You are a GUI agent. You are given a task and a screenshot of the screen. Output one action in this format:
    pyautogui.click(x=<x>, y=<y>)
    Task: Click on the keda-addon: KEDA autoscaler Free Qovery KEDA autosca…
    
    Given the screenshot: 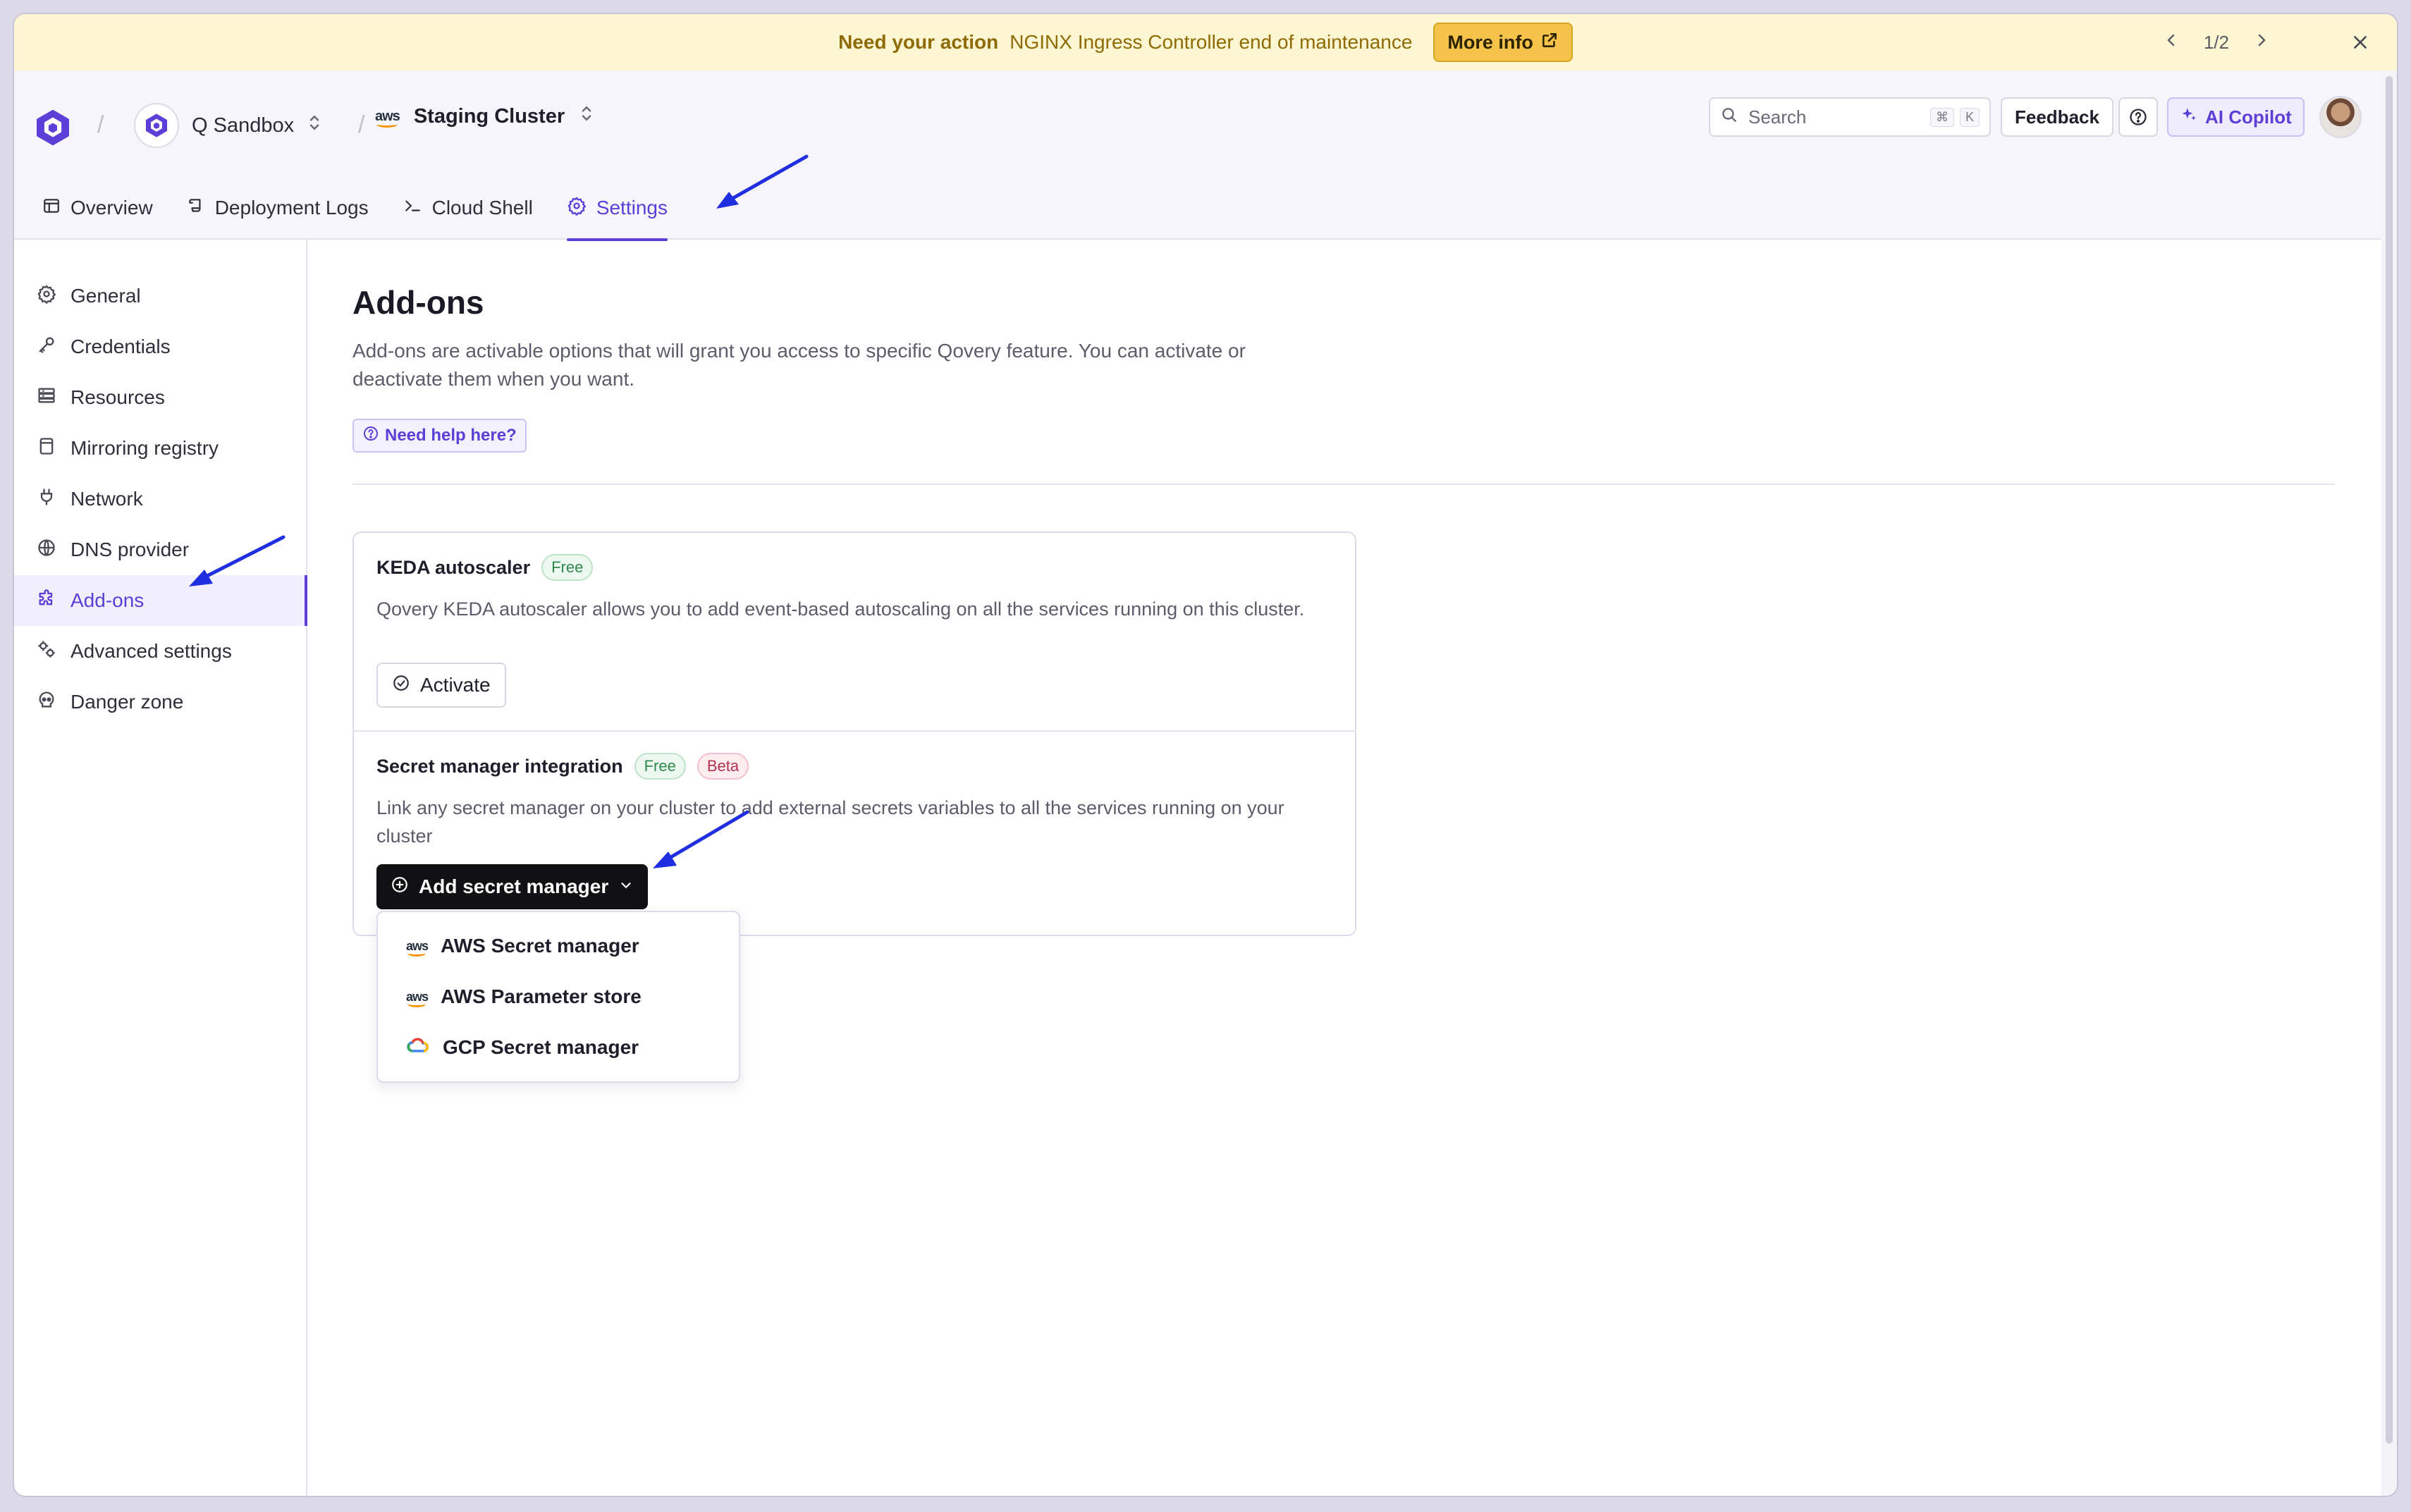 What is the action you would take?
    pyautogui.click(x=855, y=588)
    